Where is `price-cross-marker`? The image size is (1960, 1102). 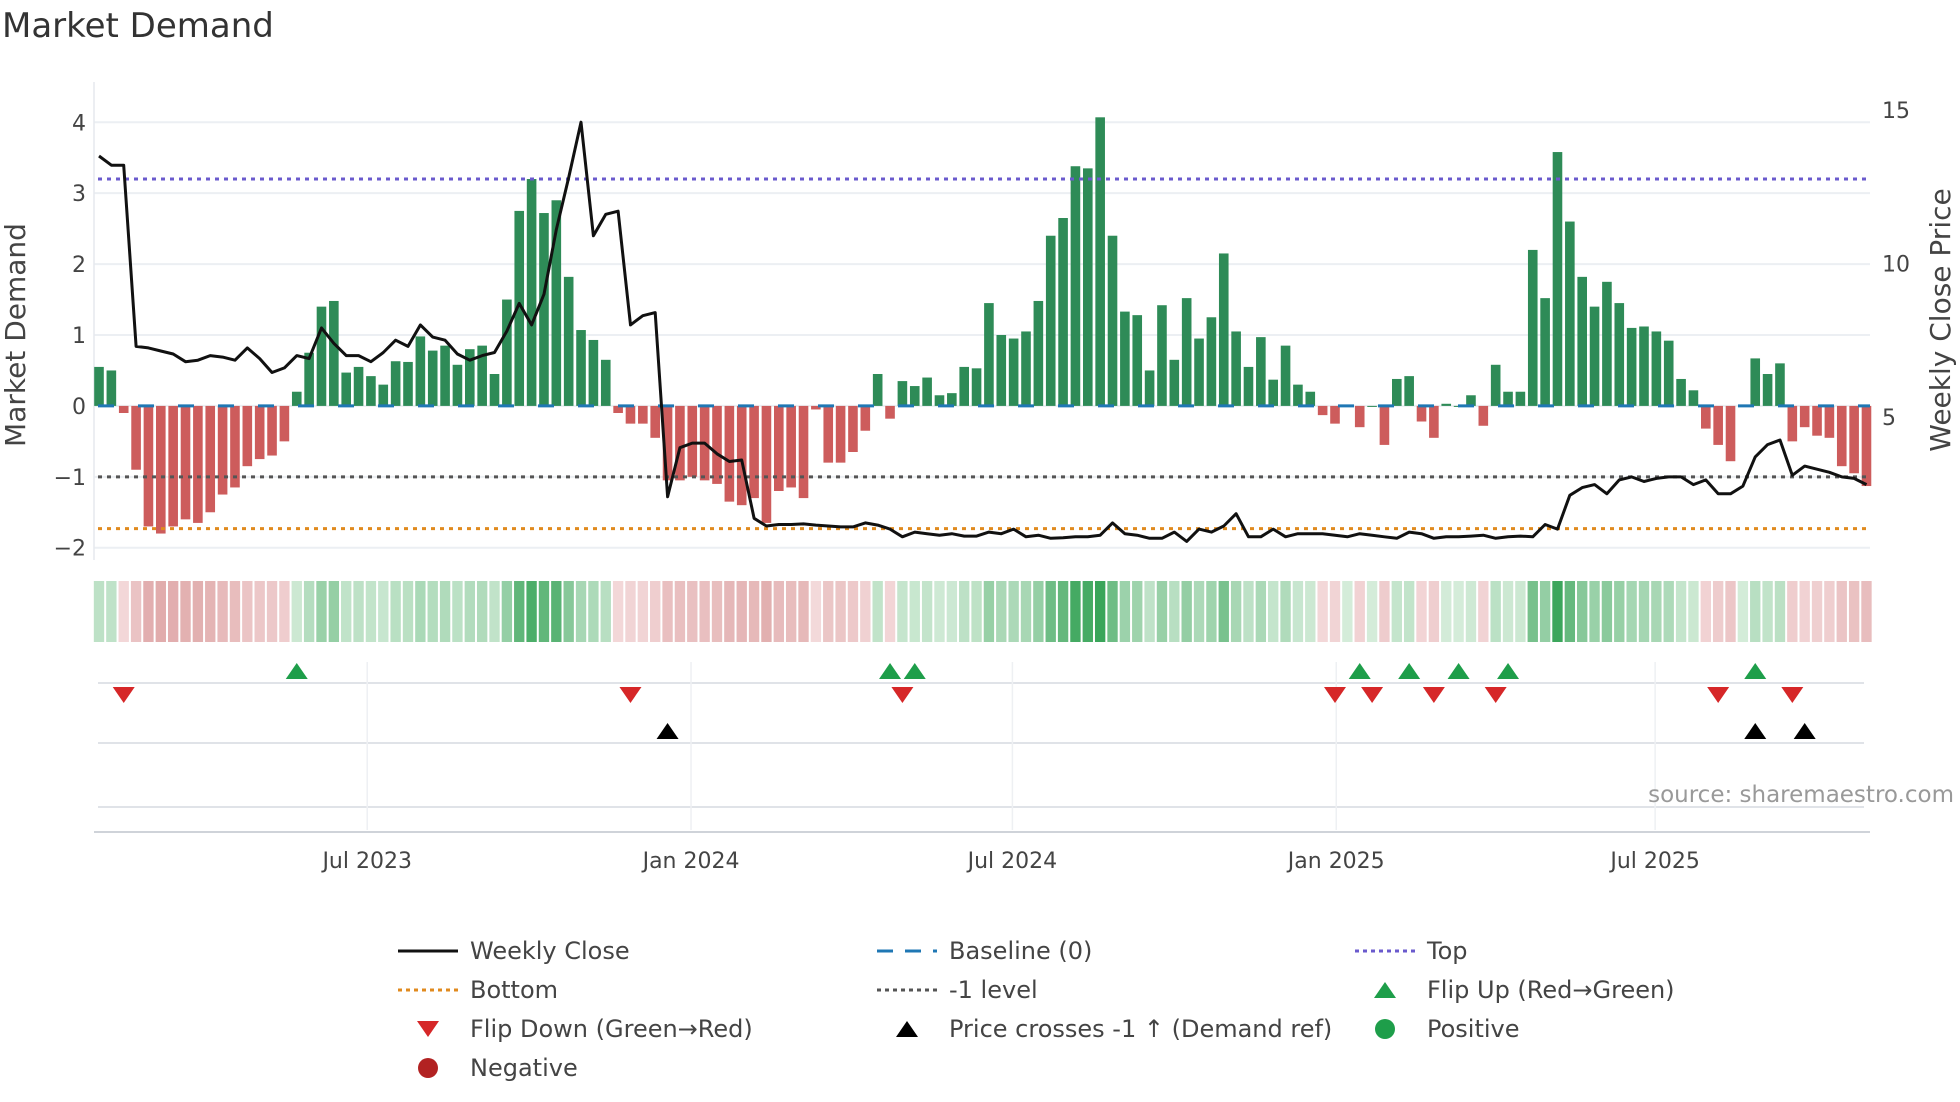 price-cross-marker is located at coordinates (667, 731).